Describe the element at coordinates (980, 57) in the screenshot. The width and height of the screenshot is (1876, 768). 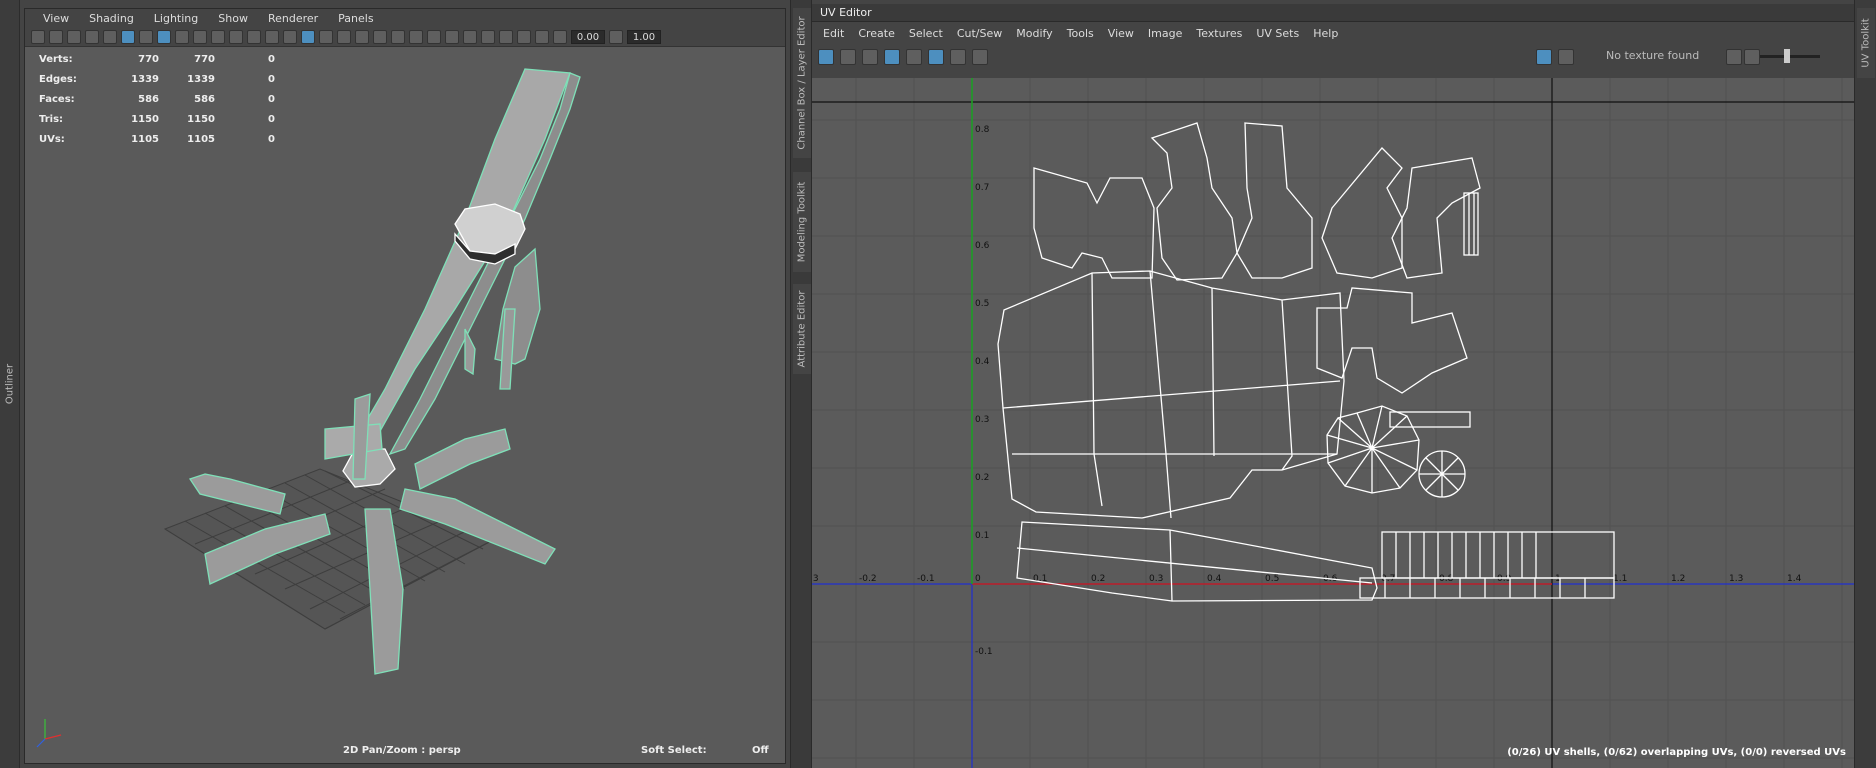
I see `uv-snapshot-icon` at that location.